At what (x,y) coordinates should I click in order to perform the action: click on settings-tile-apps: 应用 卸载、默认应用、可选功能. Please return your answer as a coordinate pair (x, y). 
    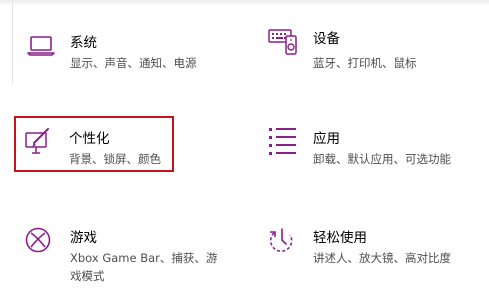
    Looking at the image, I should click on (373, 154).